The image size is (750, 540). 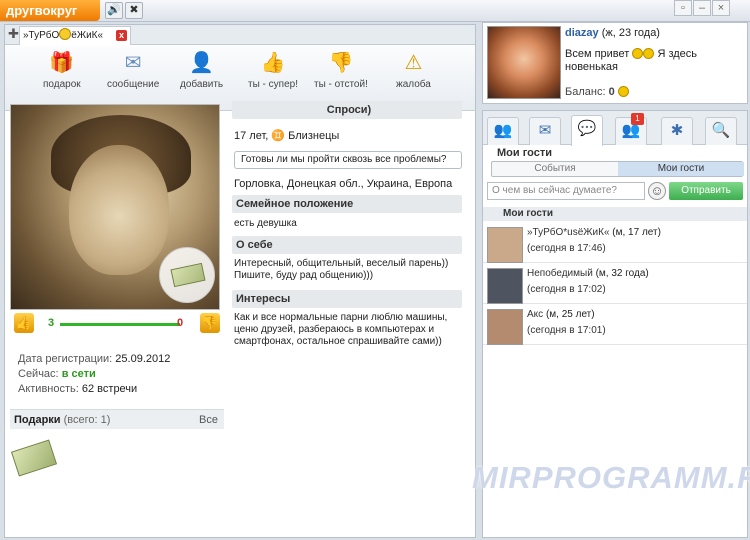 I want to click on status-compose-input: О чем вы сейчас думаете?, so click(x=566, y=191).